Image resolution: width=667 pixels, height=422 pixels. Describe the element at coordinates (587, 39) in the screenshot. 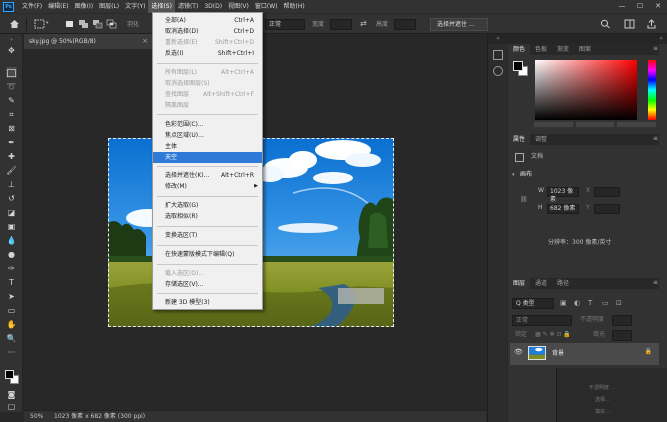

I see `panel-dock-header: »` at that location.